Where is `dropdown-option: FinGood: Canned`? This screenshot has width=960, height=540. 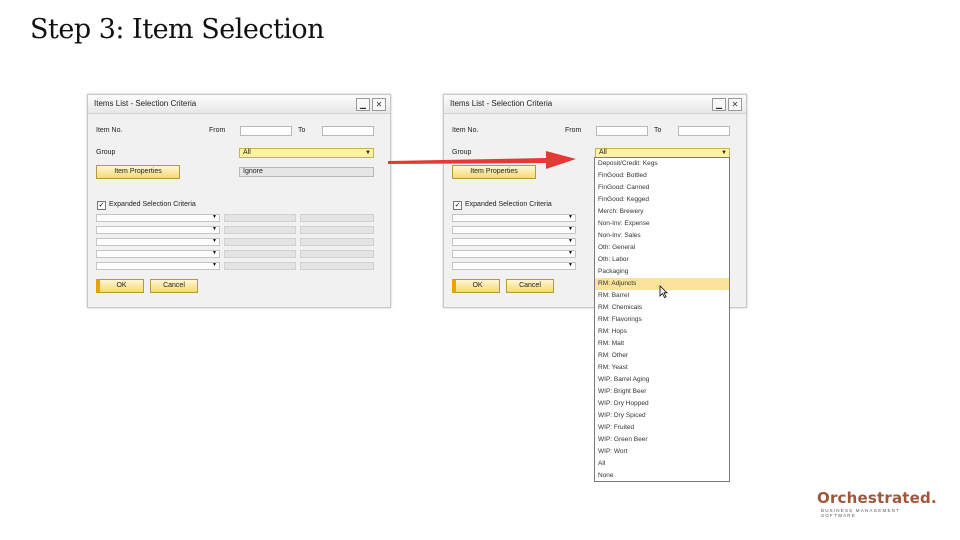
dropdown-option: FinGood: Canned is located at coordinates (662, 188).